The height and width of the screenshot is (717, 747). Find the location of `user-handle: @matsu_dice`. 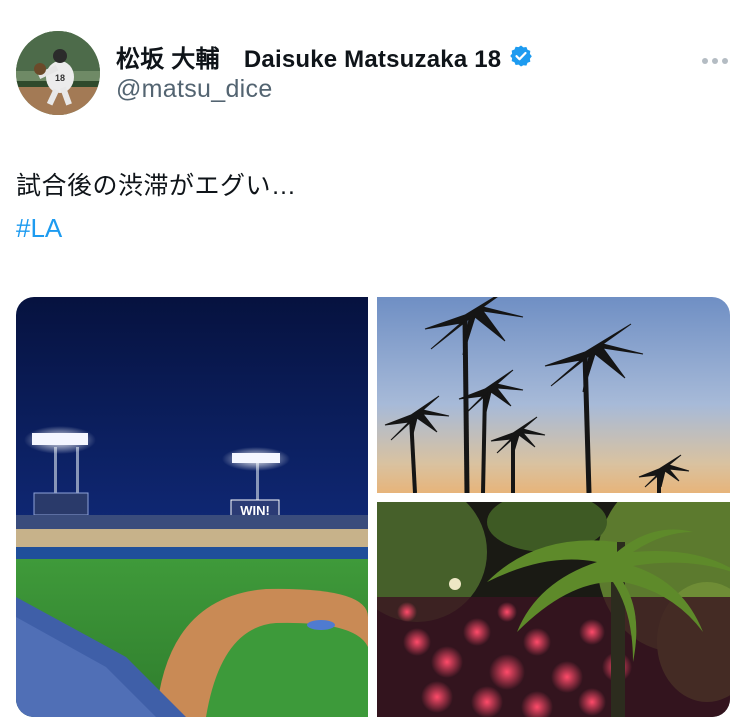

user-handle: @matsu_dice is located at coordinates (194, 89).